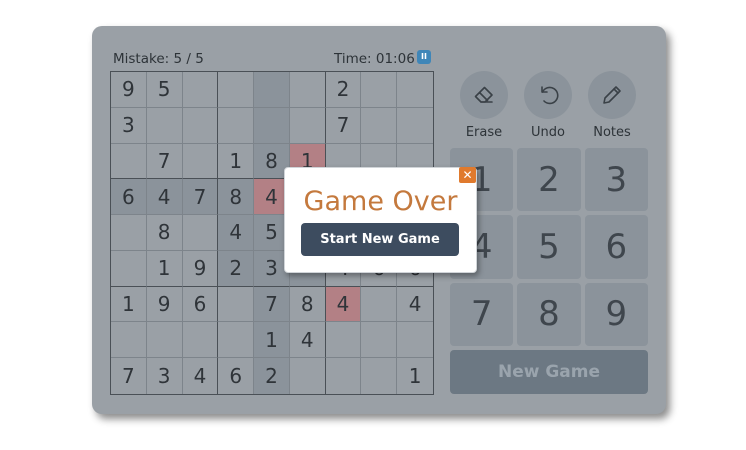  I want to click on mistake-counter: Mistake: 5 / 5, so click(158, 59).